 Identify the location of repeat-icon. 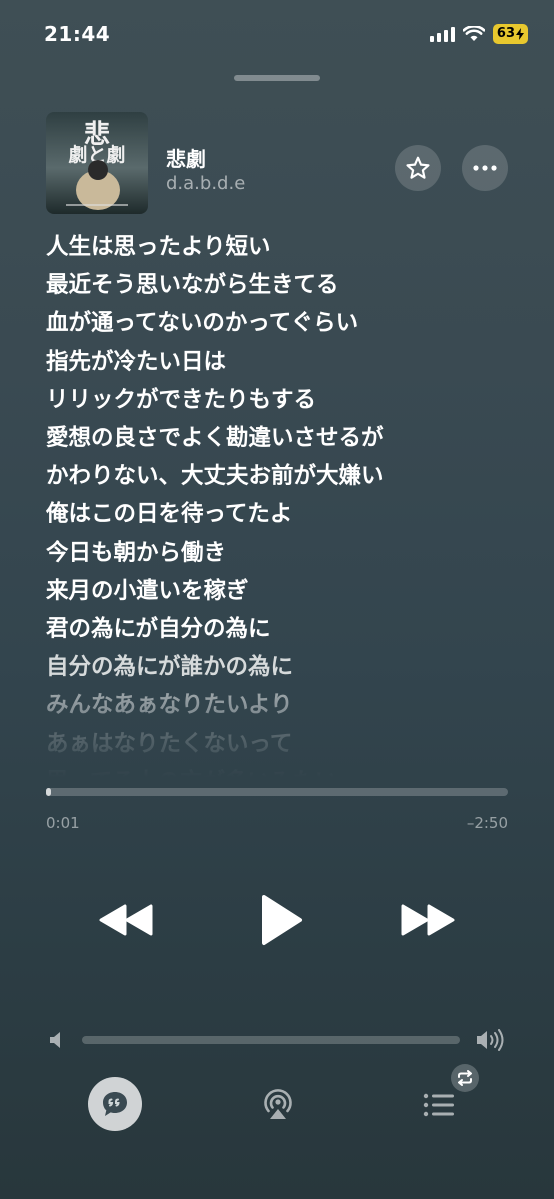
(465, 1078).